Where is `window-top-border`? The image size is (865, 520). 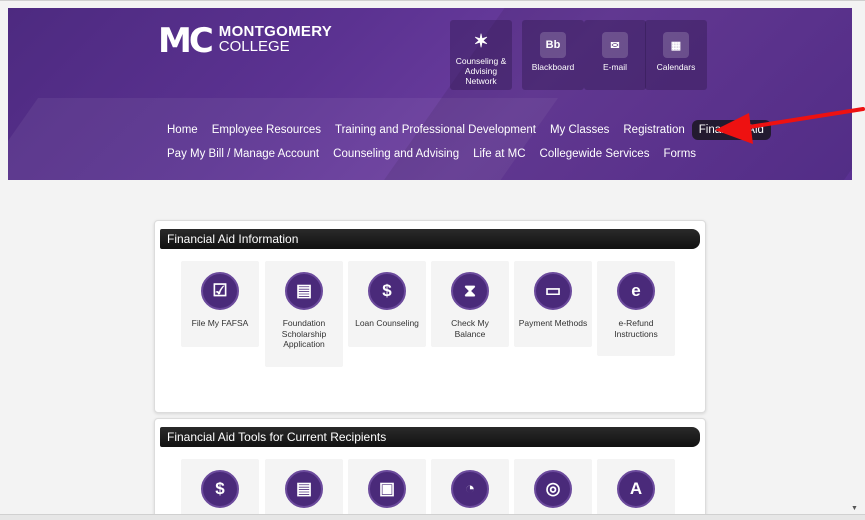
window-top-border is located at coordinates (432, 0).